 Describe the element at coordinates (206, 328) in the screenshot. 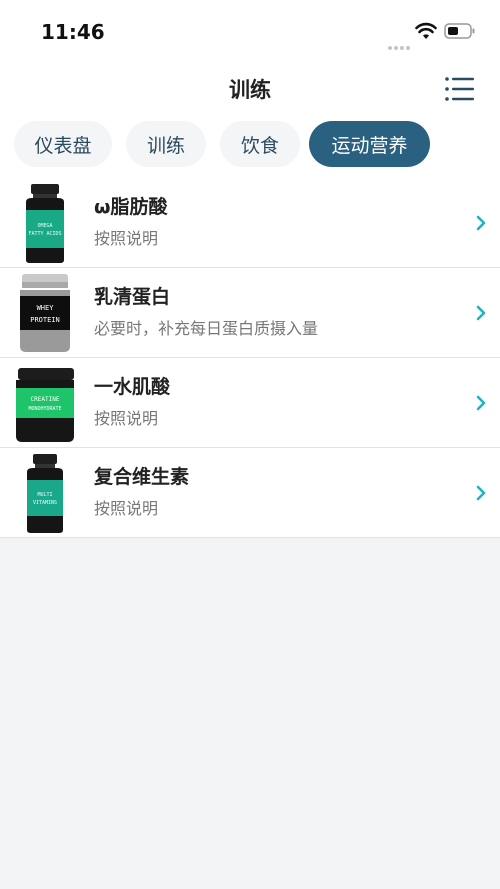

I see `supplement-dose: 必要时，补充每日蛋白质摄入量` at that location.